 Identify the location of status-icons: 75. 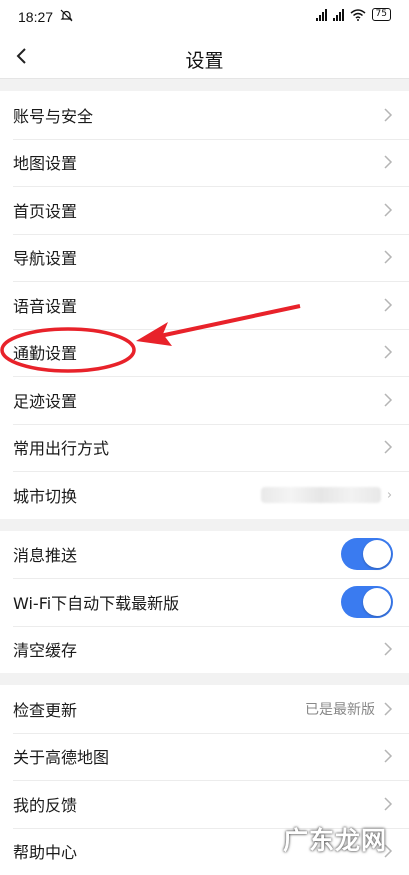
(353, 14).